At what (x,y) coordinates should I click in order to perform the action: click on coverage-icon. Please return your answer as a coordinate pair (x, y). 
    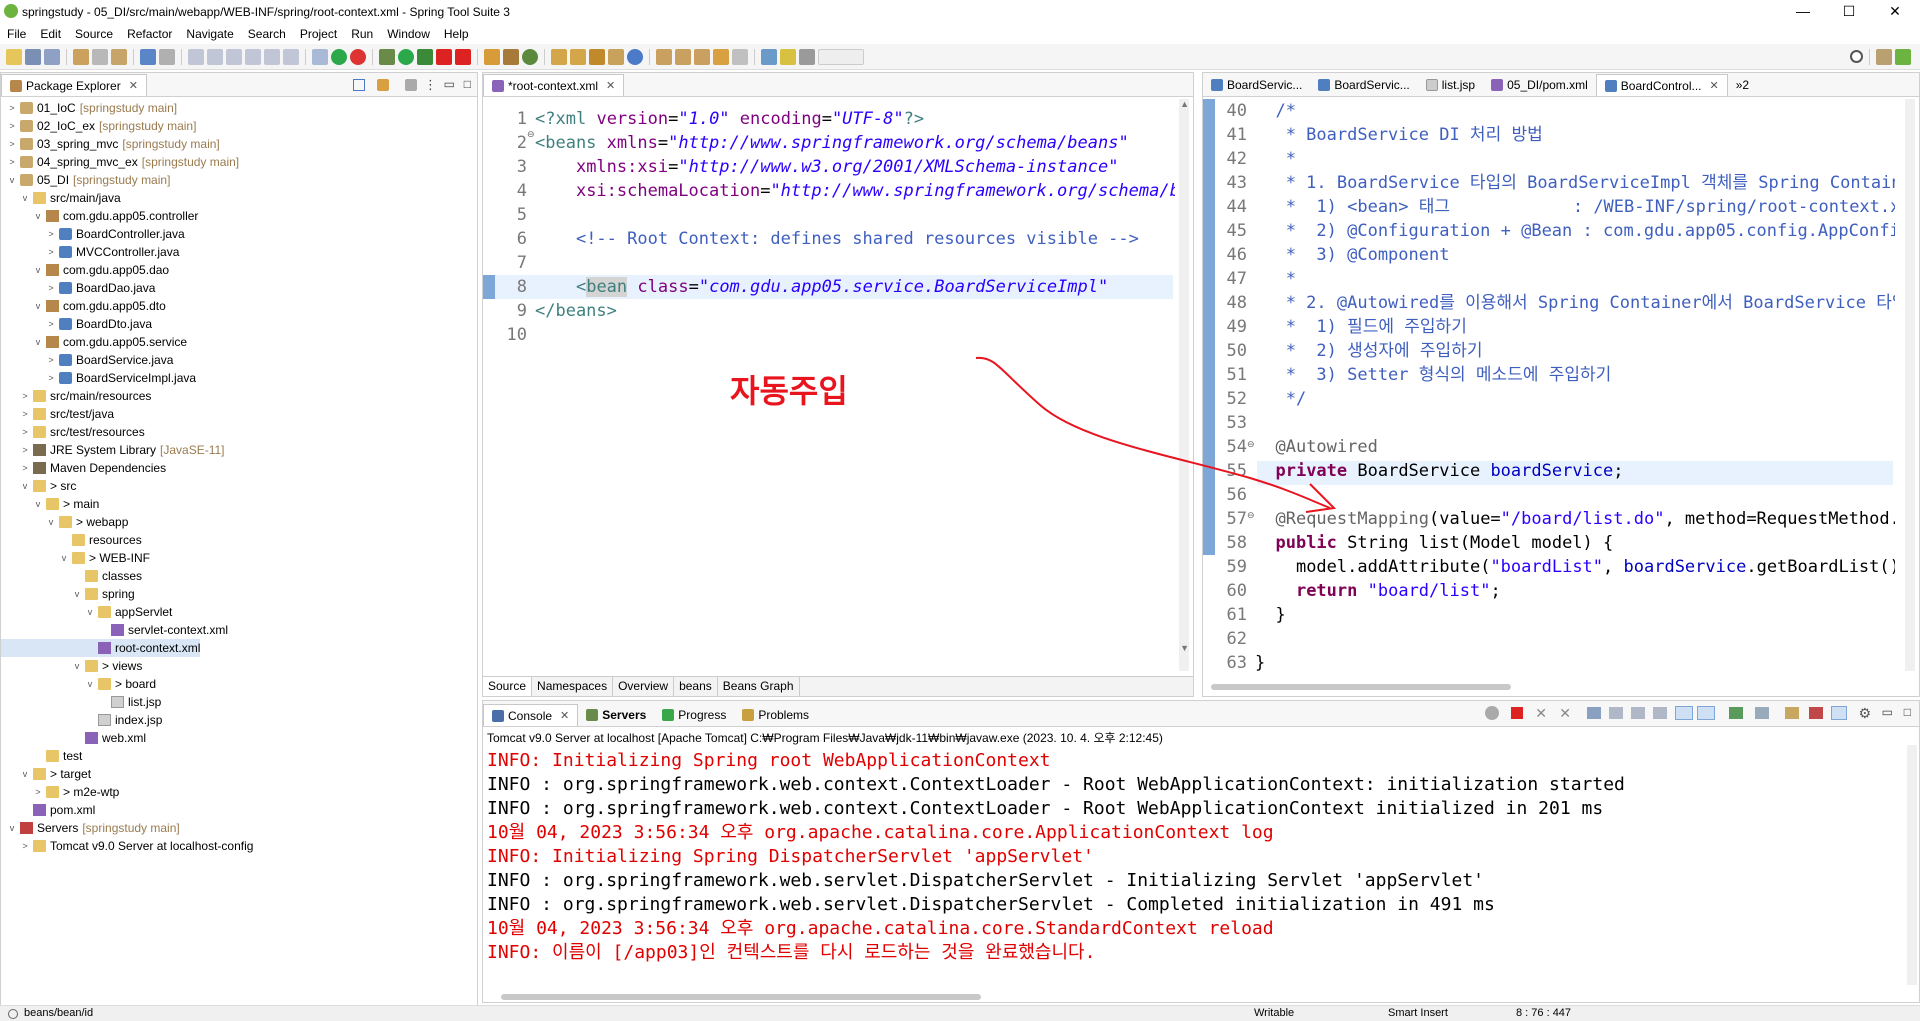
    Looking at the image, I should click on (463, 56).